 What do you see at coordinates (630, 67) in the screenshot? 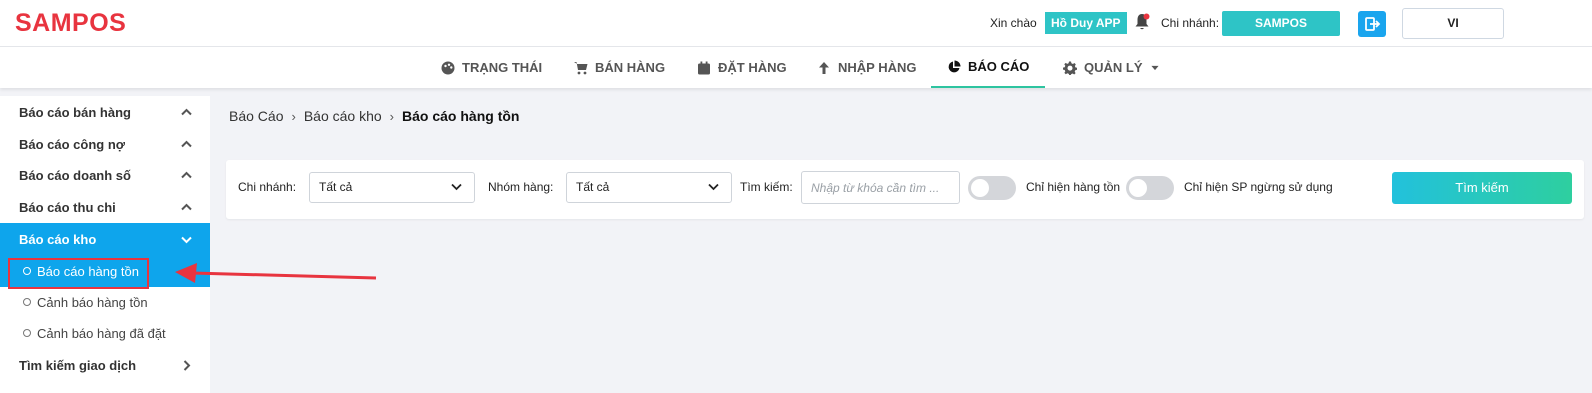
I see `nav-label: BÁN HÀNG` at bounding box center [630, 67].